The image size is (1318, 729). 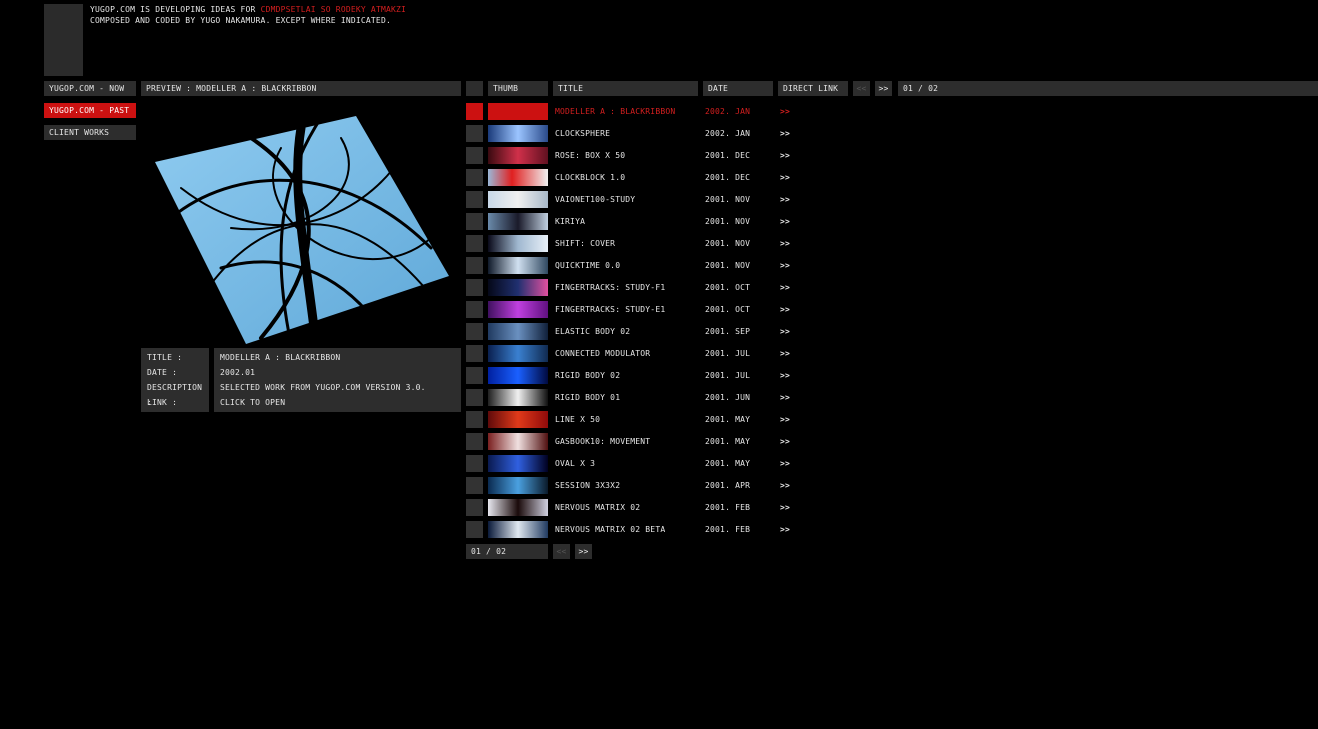 What do you see at coordinates (602, 441) in the screenshot?
I see `row-title: GASBOOK10: MOVEMENT` at bounding box center [602, 441].